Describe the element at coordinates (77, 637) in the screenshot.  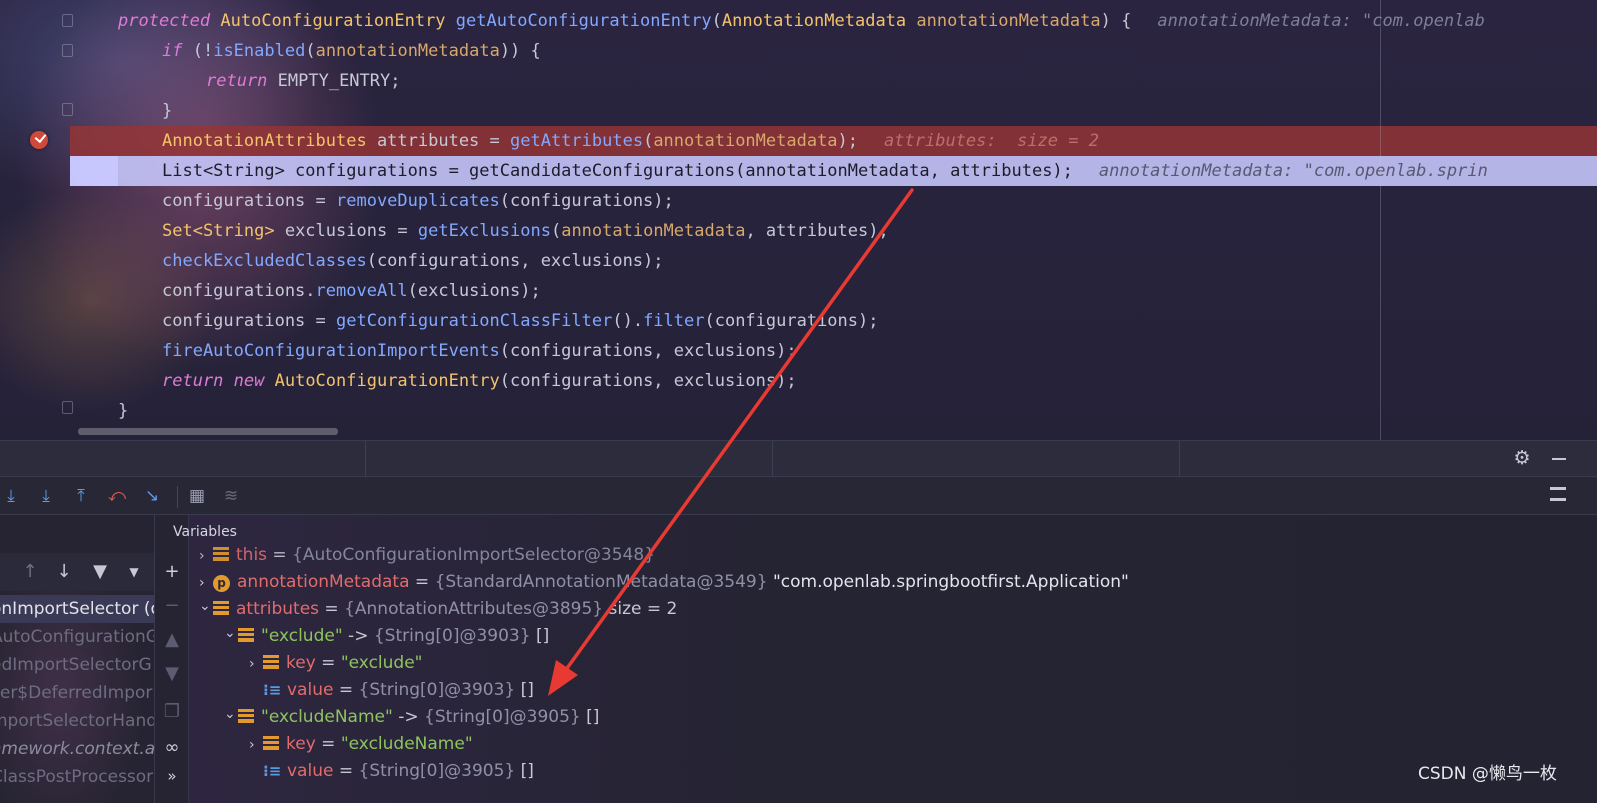
I see `frame-item: AutoConfigurationG` at that location.